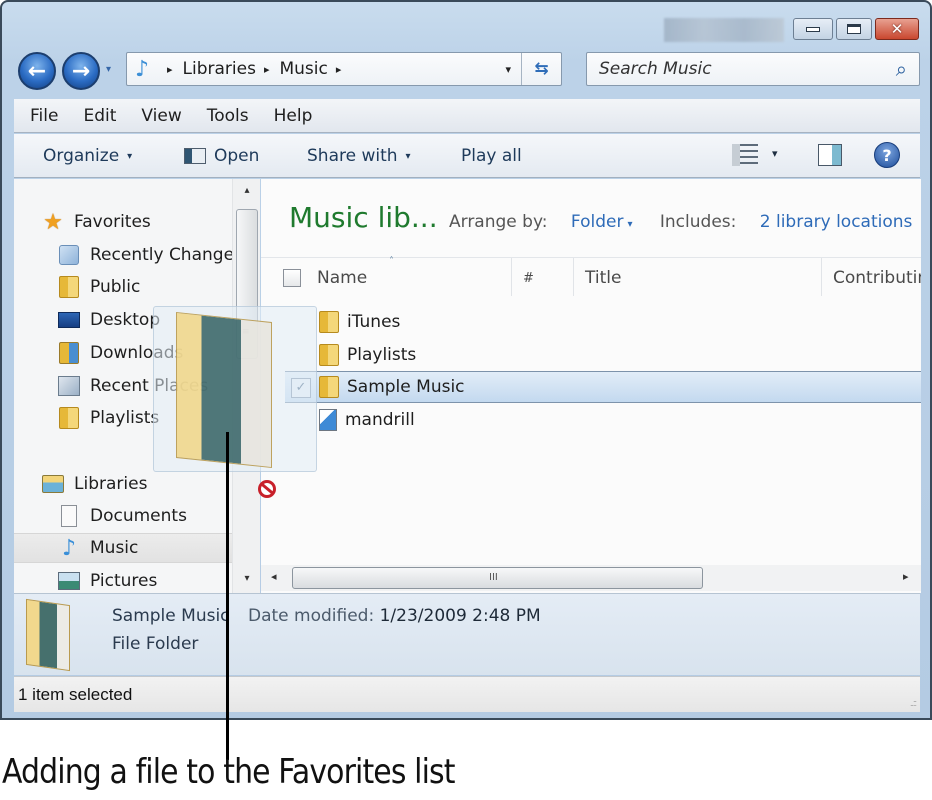 This screenshot has height=800, width=932. Describe the element at coordinates (830, 155) in the screenshot. I see `preview-pane-icon` at that location.